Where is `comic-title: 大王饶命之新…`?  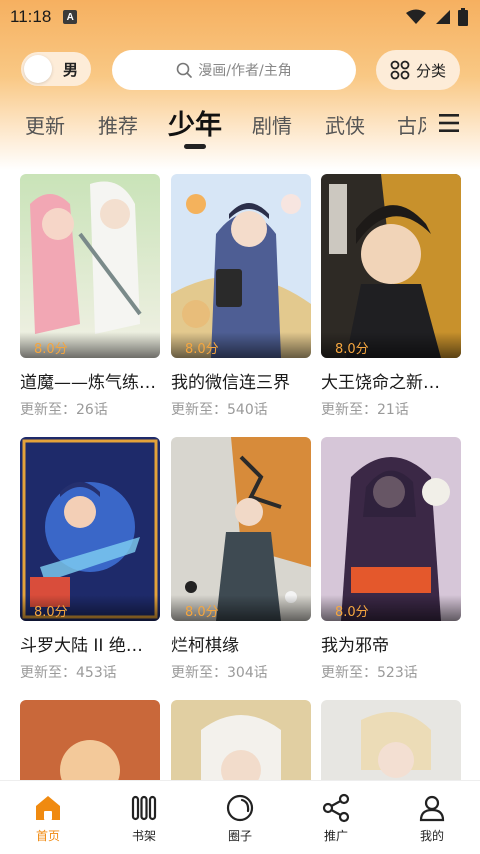 comic-title: 大王饶命之新… is located at coordinates (380, 383).